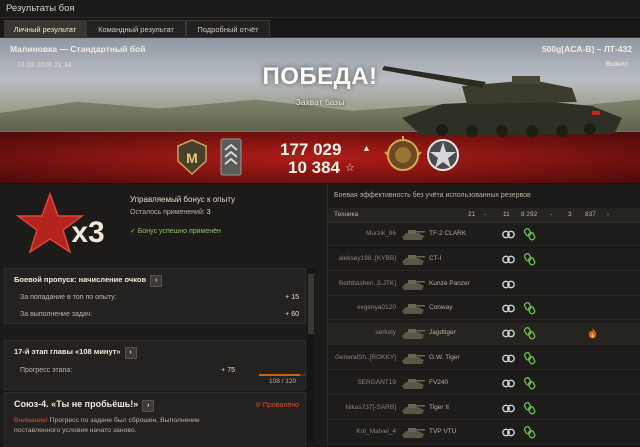  What do you see at coordinates (148, 406) in the screenshot?
I see `mission-expand-button: ›` at bounding box center [148, 406].